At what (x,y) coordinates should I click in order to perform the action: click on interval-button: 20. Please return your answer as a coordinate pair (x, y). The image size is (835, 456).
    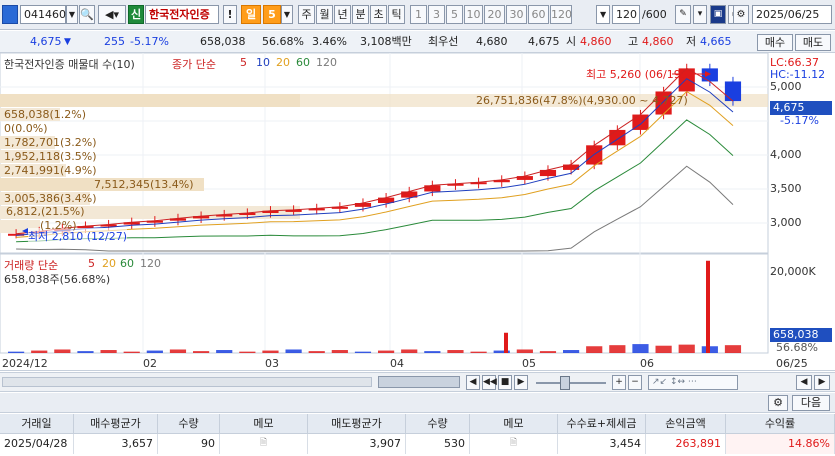
    Looking at the image, I should click on (494, 14).